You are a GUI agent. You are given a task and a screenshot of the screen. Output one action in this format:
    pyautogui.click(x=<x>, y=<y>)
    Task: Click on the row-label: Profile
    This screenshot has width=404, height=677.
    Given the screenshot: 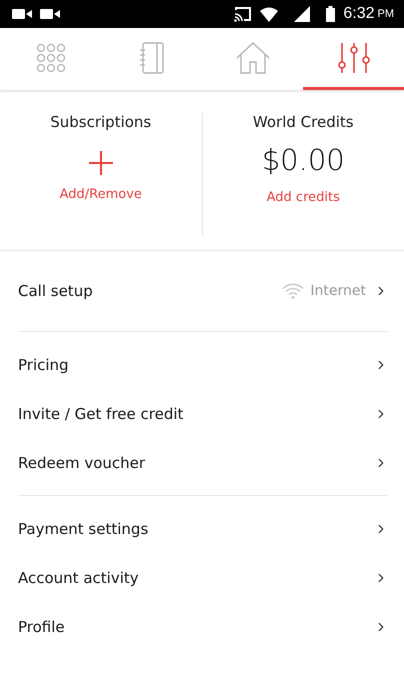 What is the action you would take?
    pyautogui.click(x=42, y=627)
    